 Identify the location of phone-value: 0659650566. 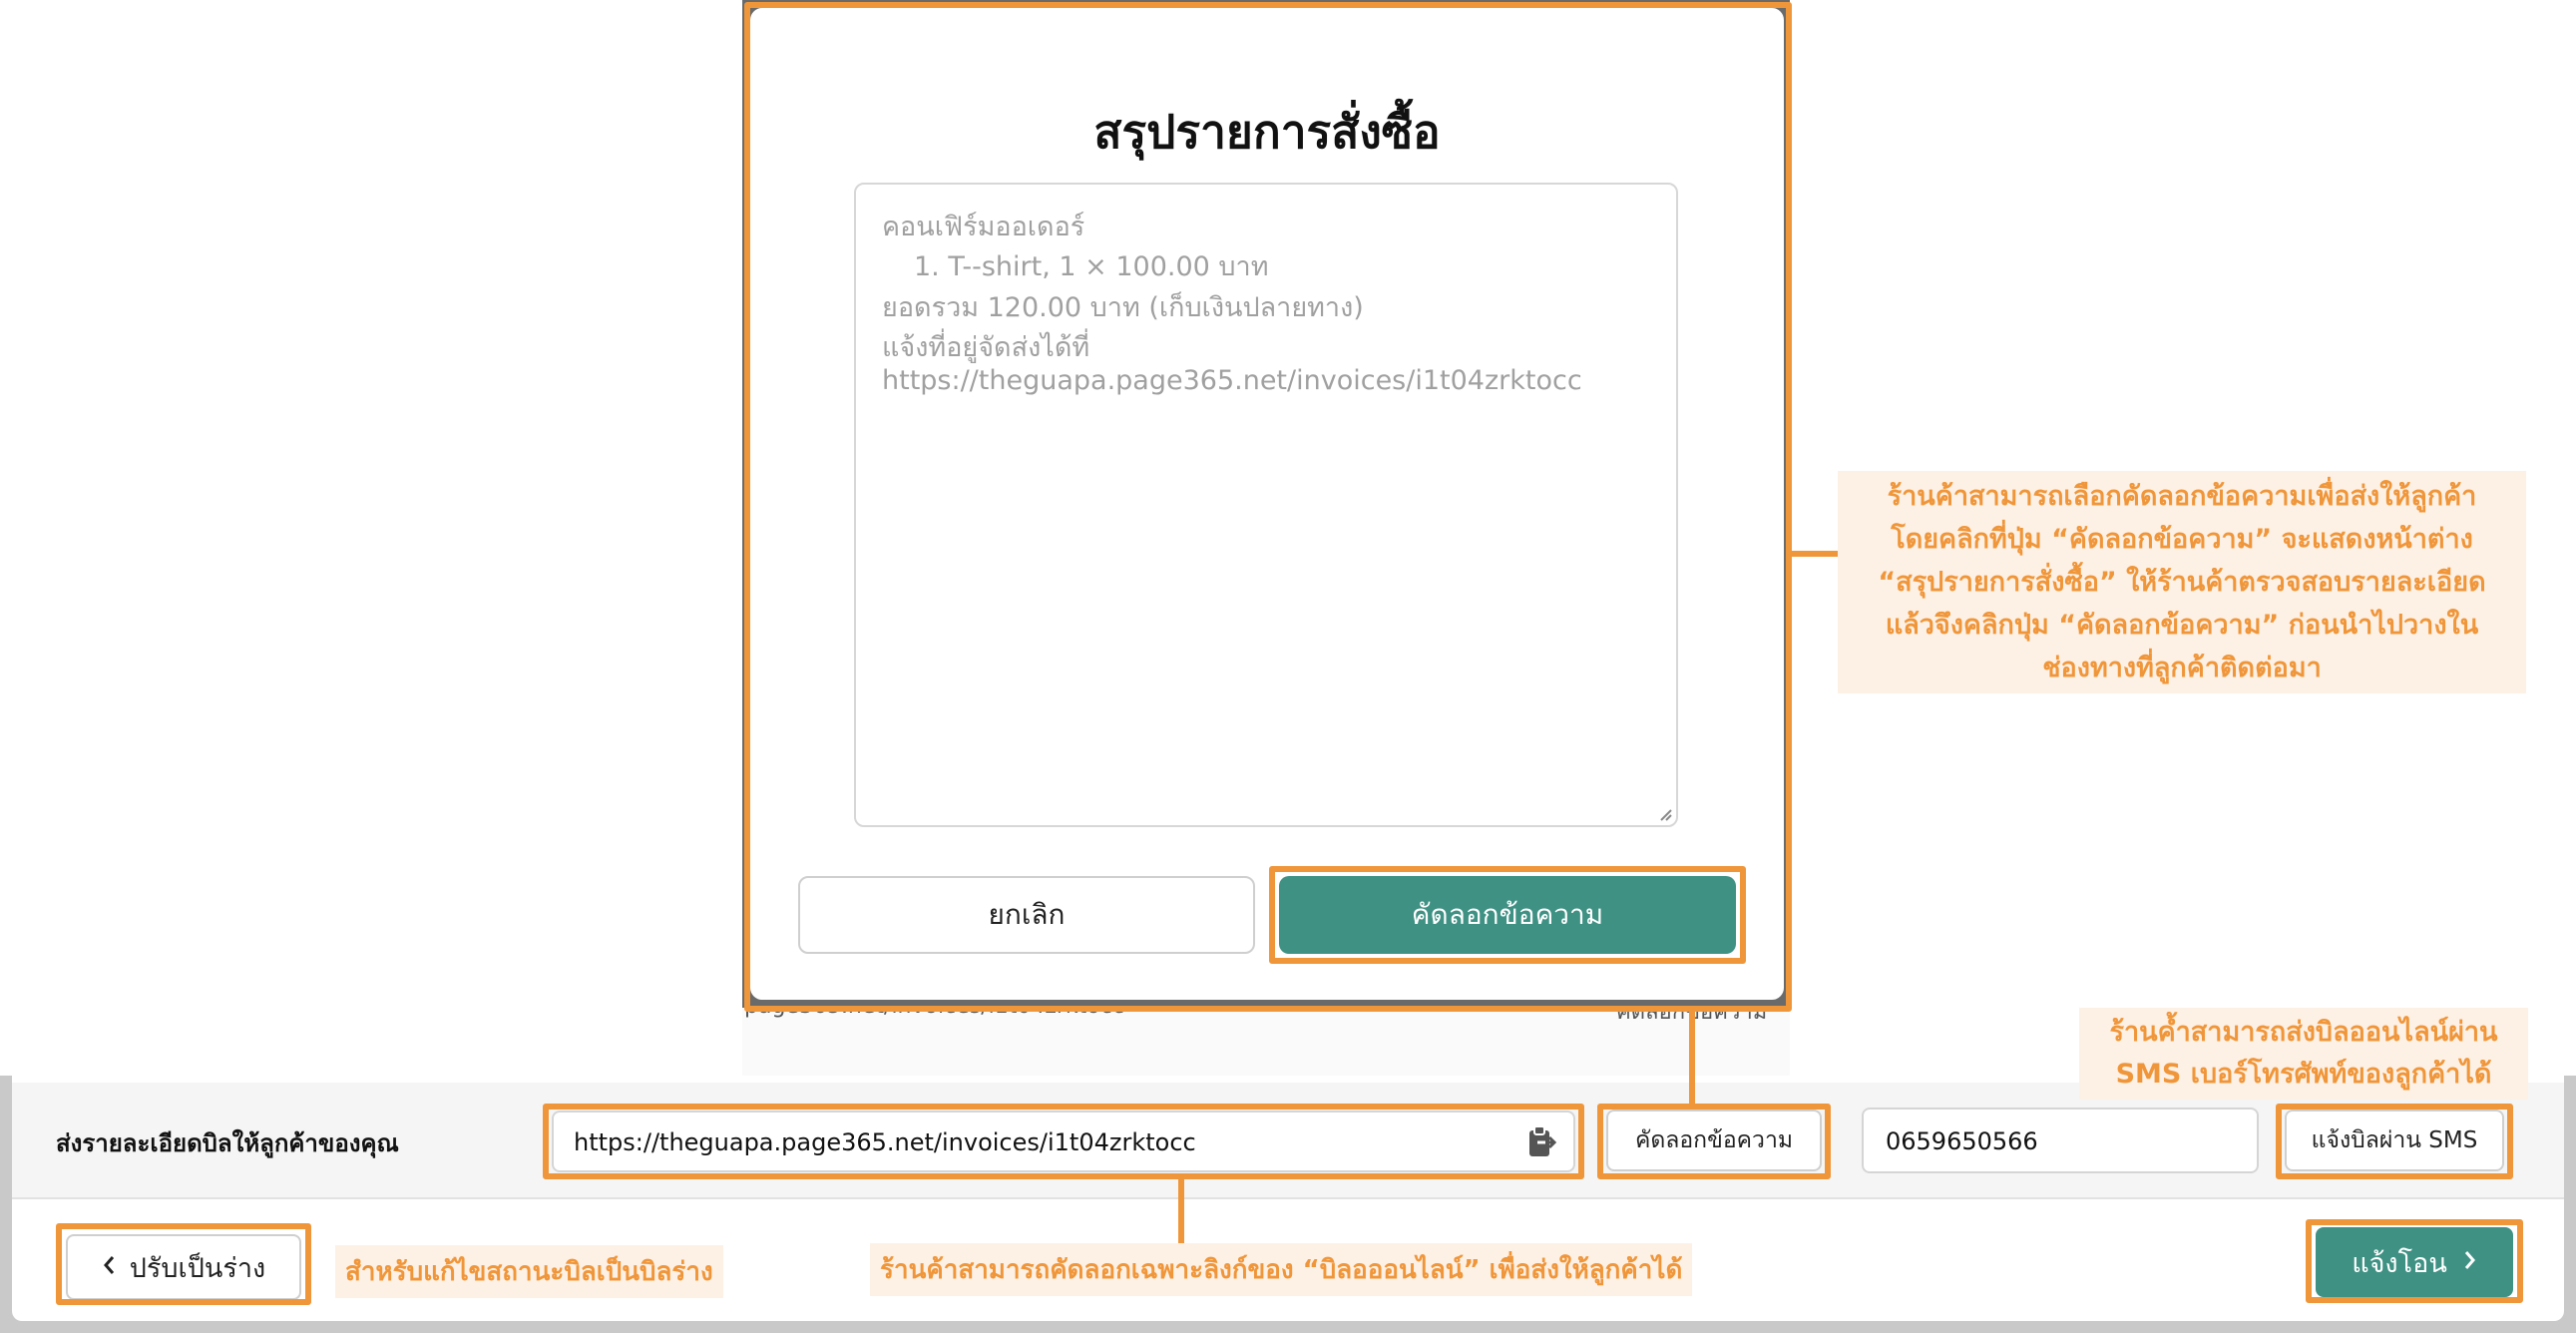
(1962, 1141).